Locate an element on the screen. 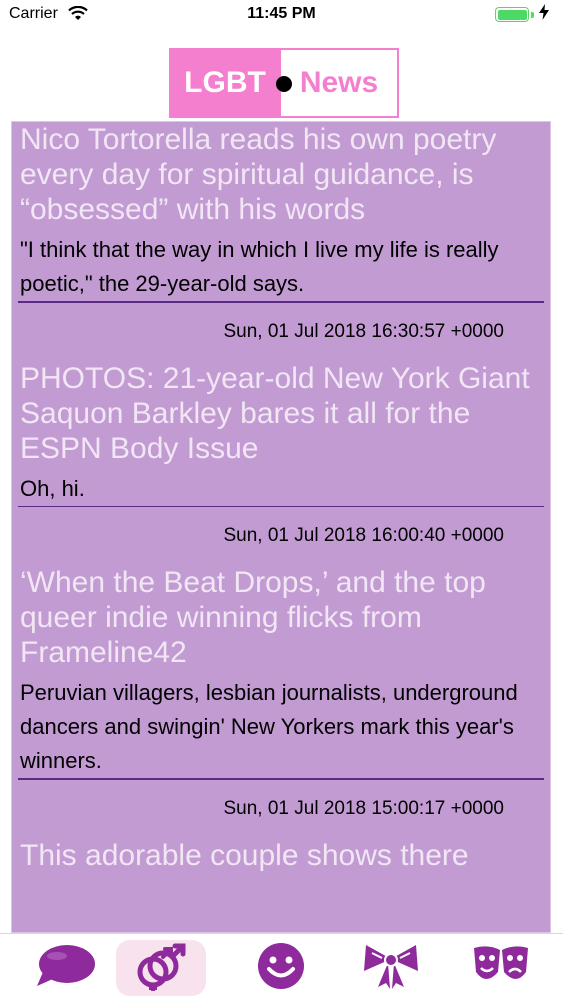  charging-bolt-icon is located at coordinates (544, 14).